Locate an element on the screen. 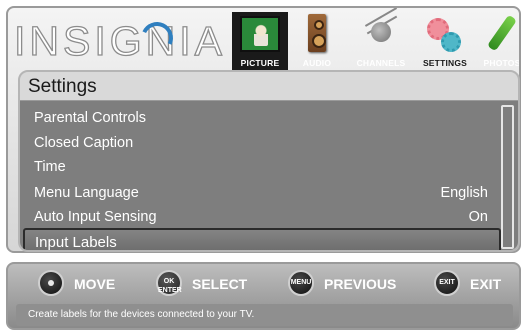 The height and width of the screenshot is (336, 527). dpad-icon is located at coordinates (51, 283).